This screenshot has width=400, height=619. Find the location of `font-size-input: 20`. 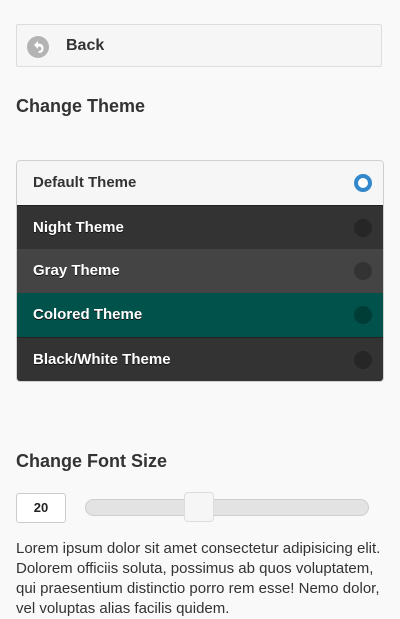

font-size-input: 20 is located at coordinates (41, 508).